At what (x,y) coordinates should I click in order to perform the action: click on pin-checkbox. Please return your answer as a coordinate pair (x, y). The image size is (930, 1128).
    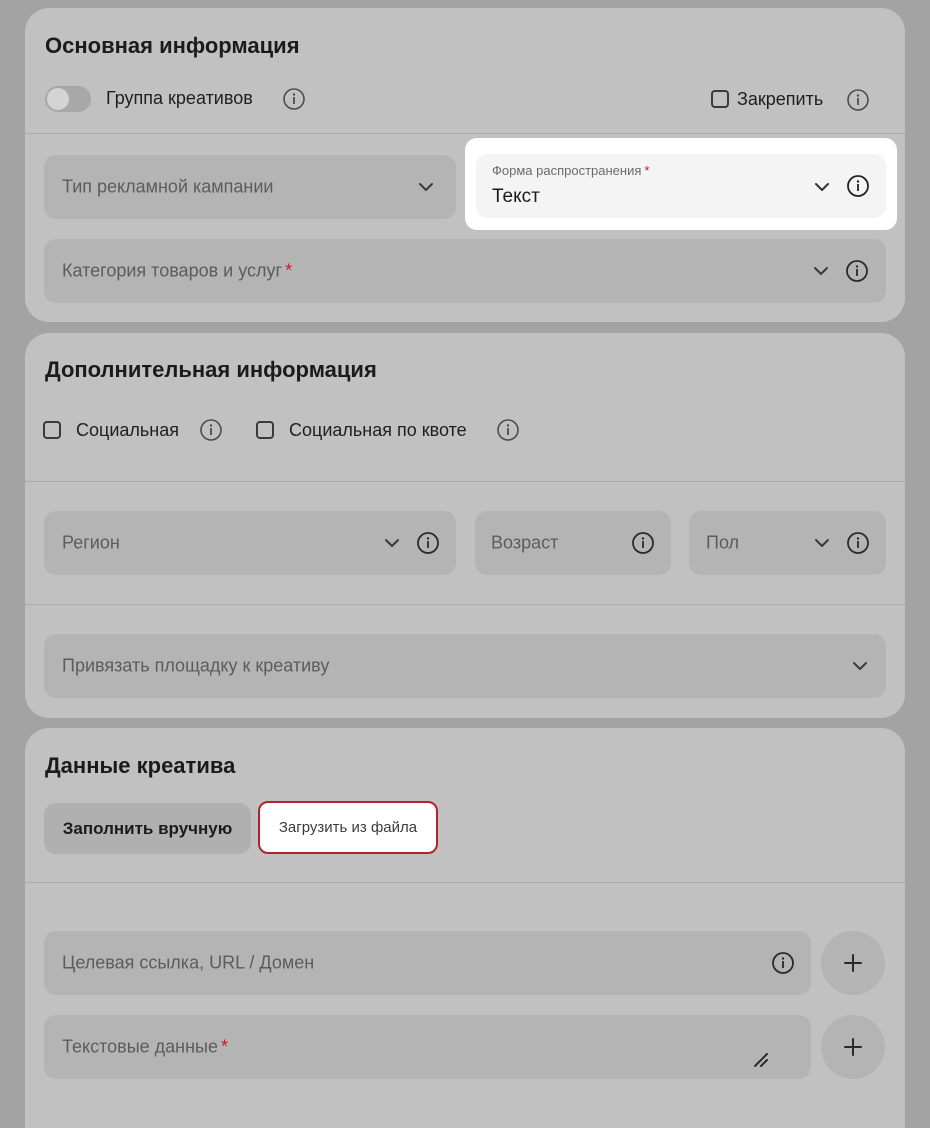
    Looking at the image, I should click on (720, 99).